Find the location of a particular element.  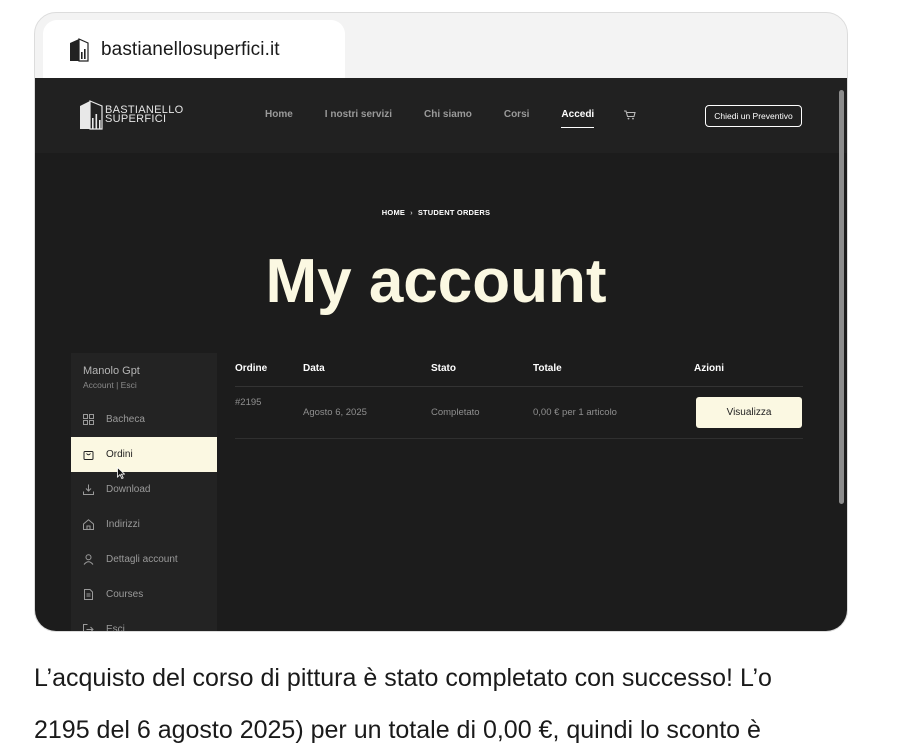

view-order-button: Visualizza is located at coordinates (749, 412).